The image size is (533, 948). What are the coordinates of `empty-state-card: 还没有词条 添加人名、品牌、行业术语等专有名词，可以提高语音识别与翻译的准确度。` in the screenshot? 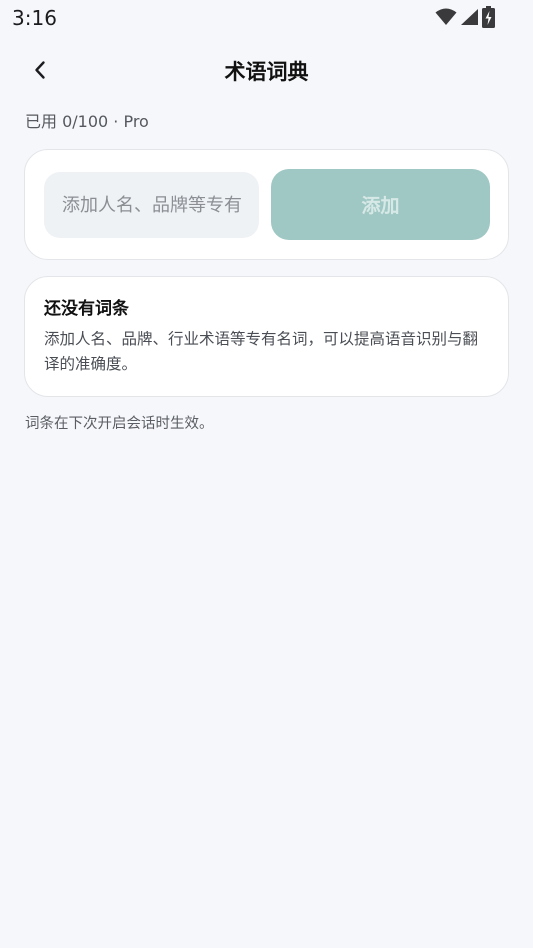 It's located at (266, 336).